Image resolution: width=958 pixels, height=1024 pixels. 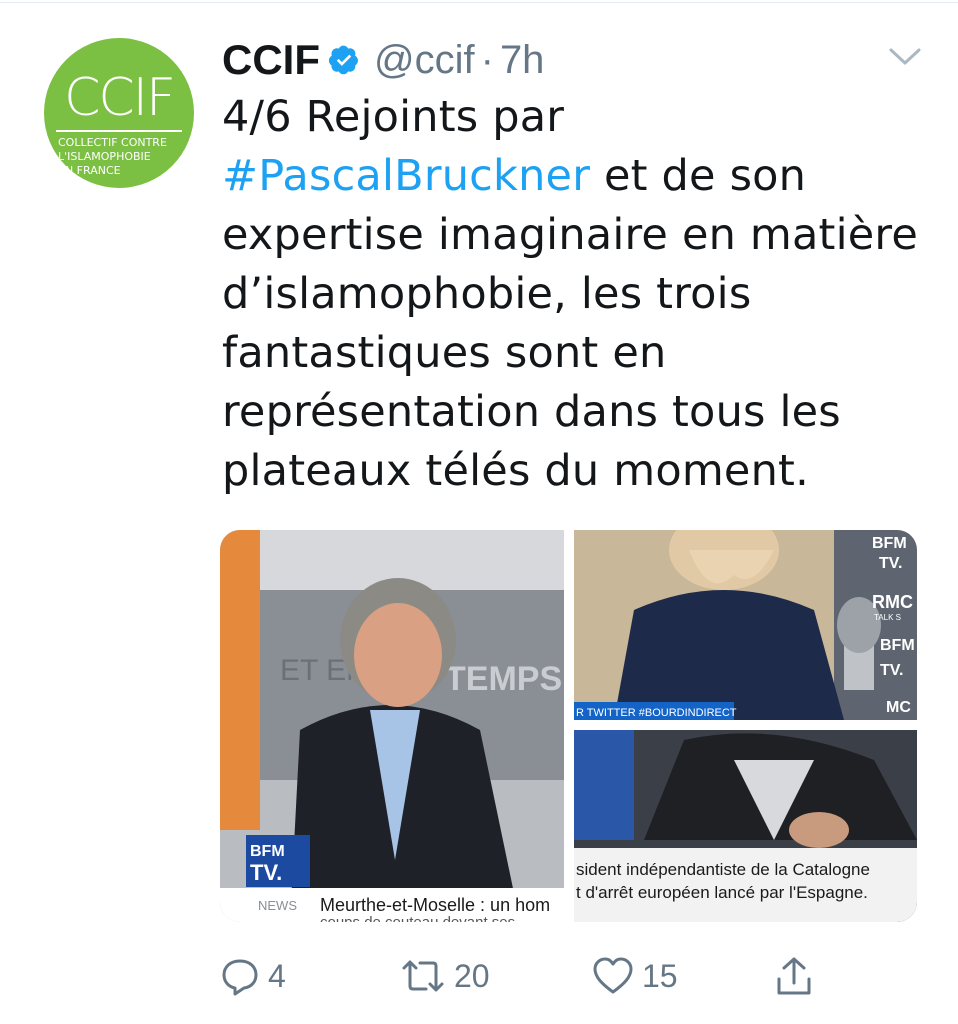 I want to click on hashtag-banner: R TWITTER #BOURDINDIRECT, so click(x=656, y=713).